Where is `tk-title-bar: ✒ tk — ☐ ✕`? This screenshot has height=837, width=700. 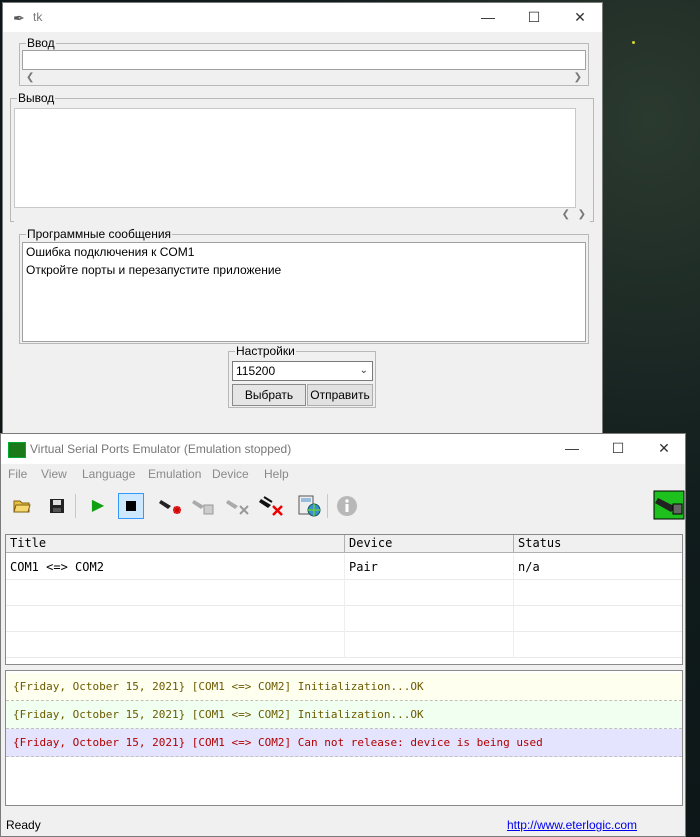 tk-title-bar: ✒ tk — ☐ ✕ is located at coordinates (302, 17).